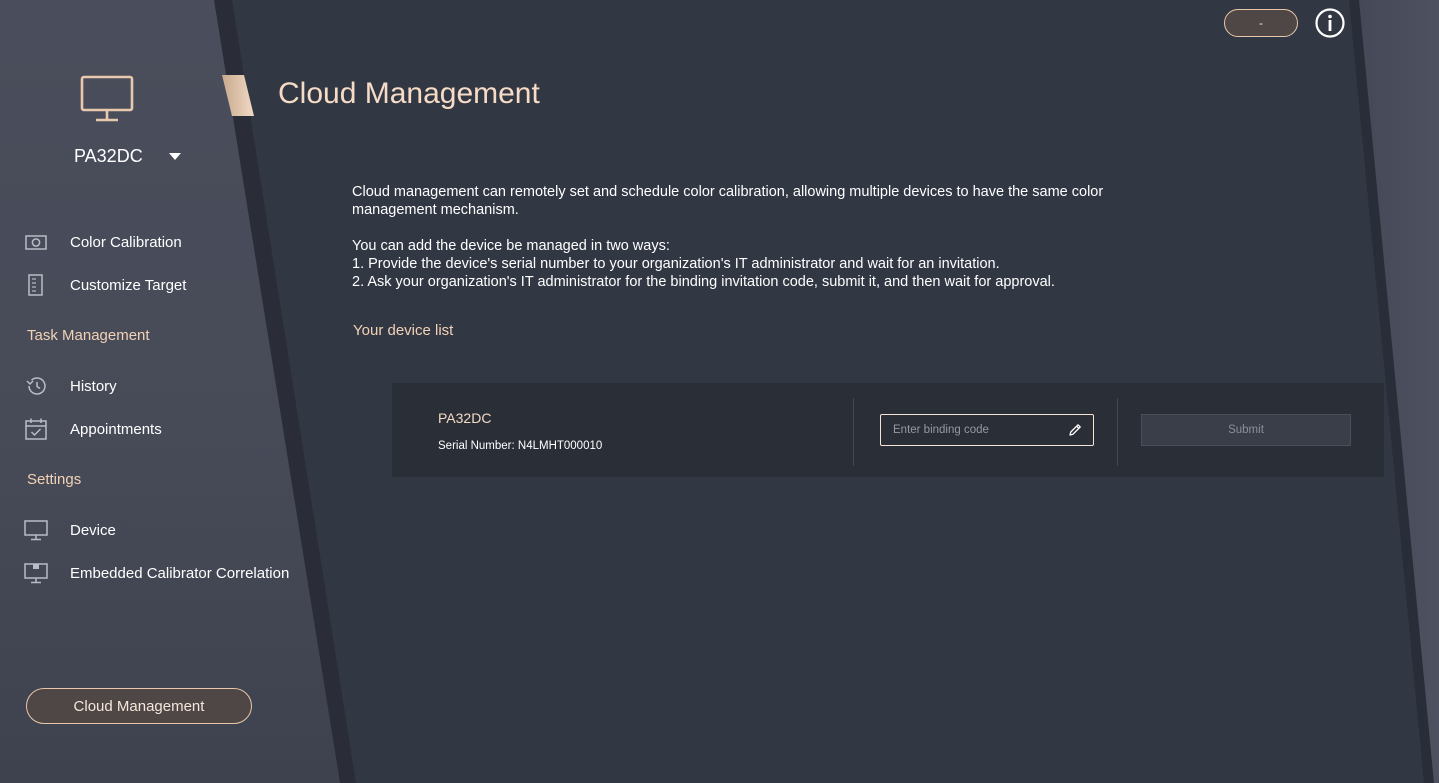 This screenshot has height=783, width=1439. I want to click on chevron-down-icon, so click(174, 156).